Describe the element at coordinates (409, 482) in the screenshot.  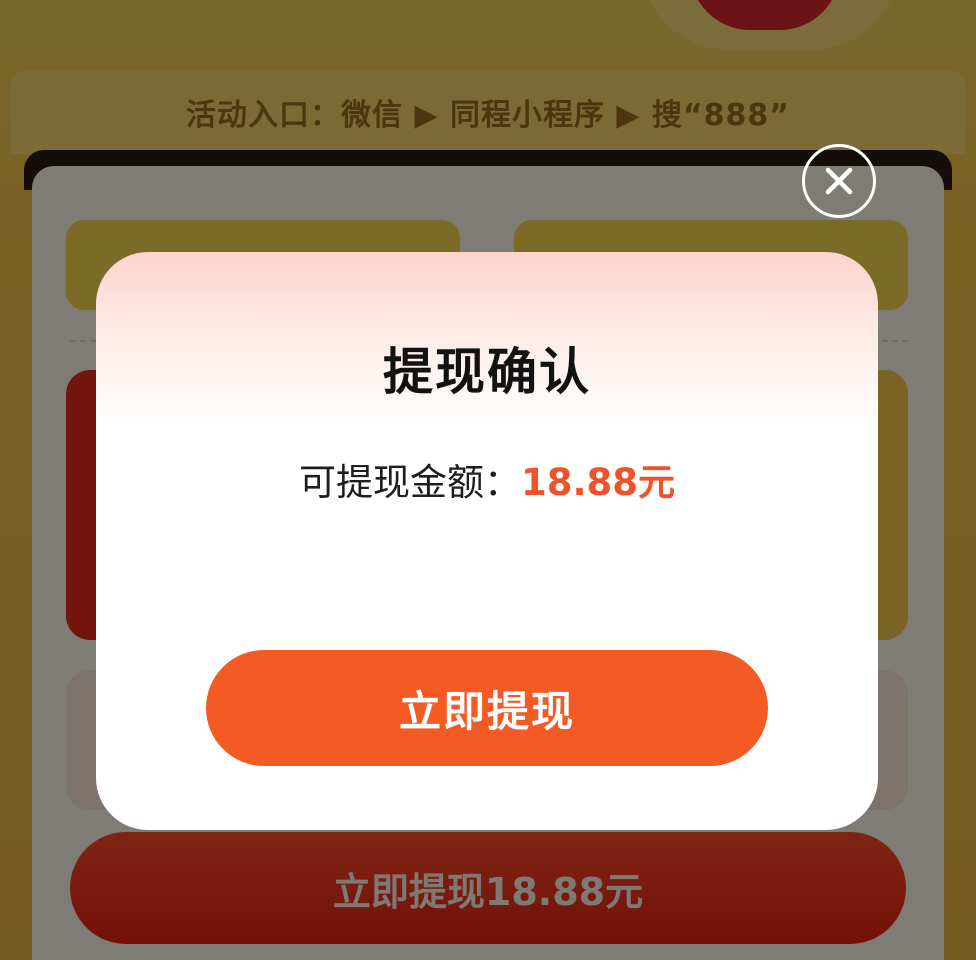
I see `amount-label: 可提现金额：` at that location.